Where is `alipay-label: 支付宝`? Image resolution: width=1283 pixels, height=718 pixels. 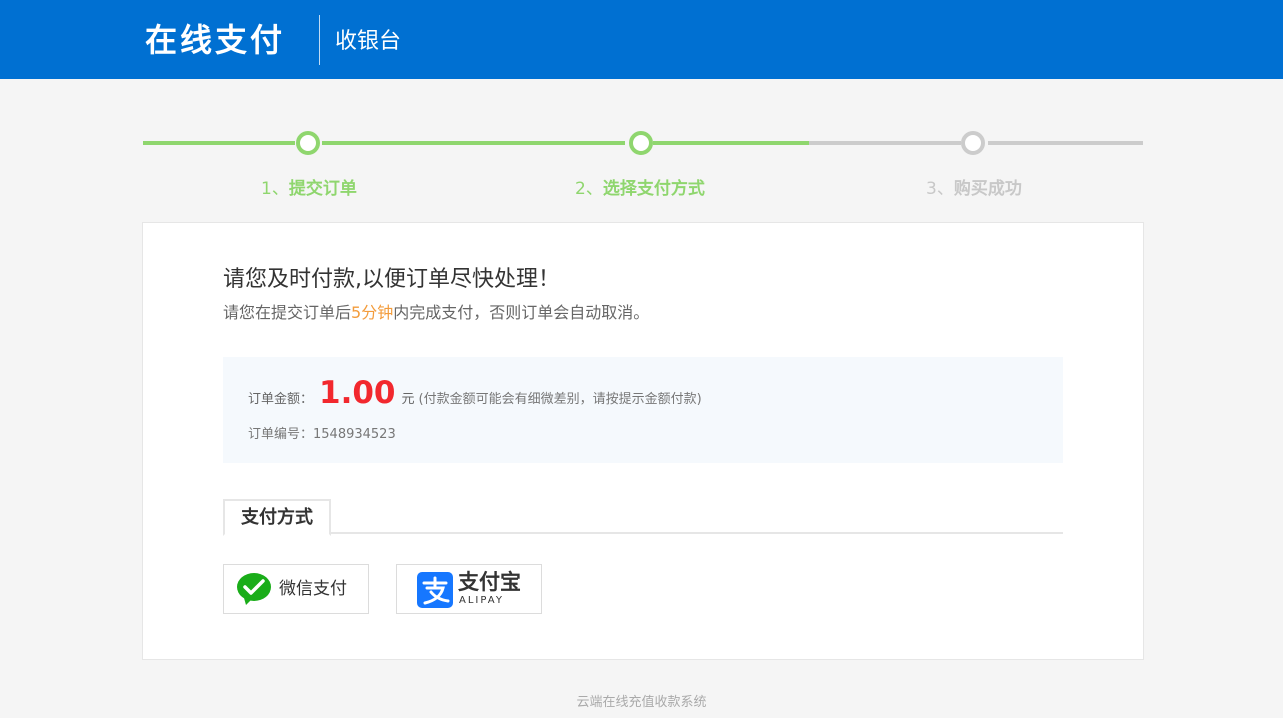
alipay-label: 支付宝 is located at coordinates (489, 582).